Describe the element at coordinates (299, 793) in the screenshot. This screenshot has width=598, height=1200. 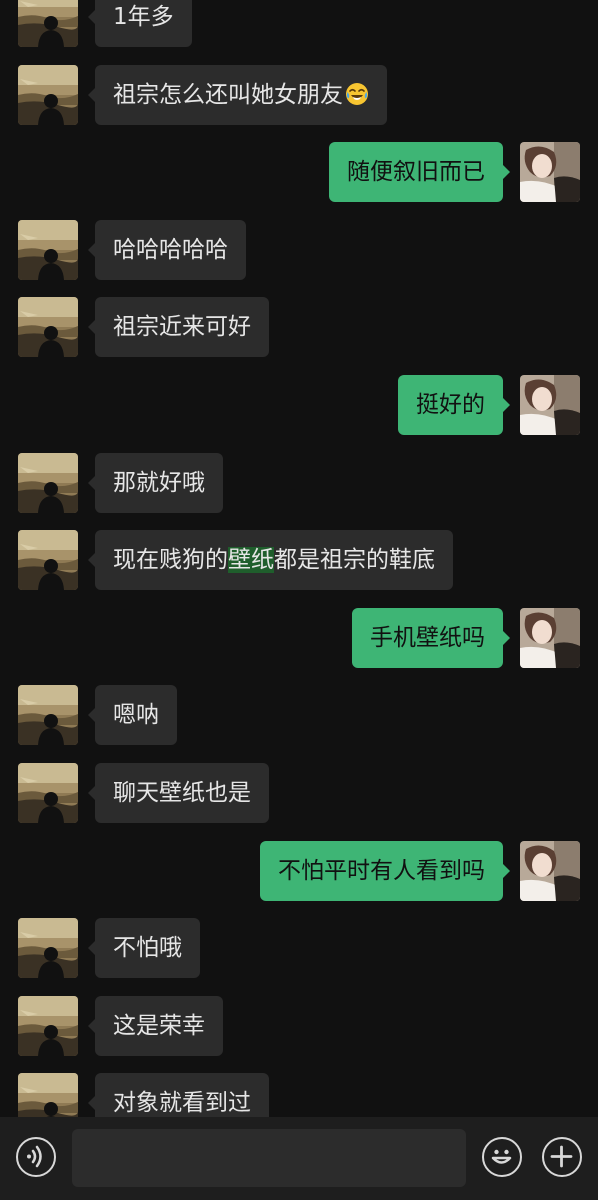
I see `incoming-message: 聊天壁纸也是` at that location.